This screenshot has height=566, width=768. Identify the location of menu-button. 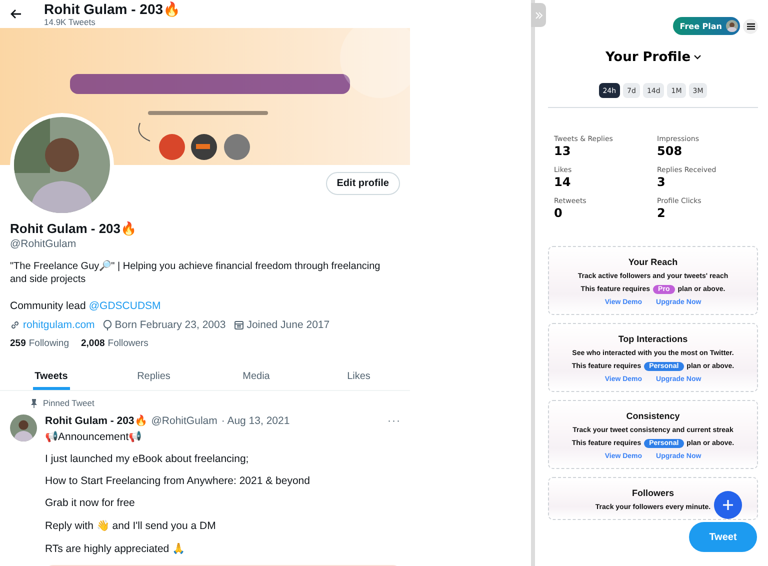
(750, 26).